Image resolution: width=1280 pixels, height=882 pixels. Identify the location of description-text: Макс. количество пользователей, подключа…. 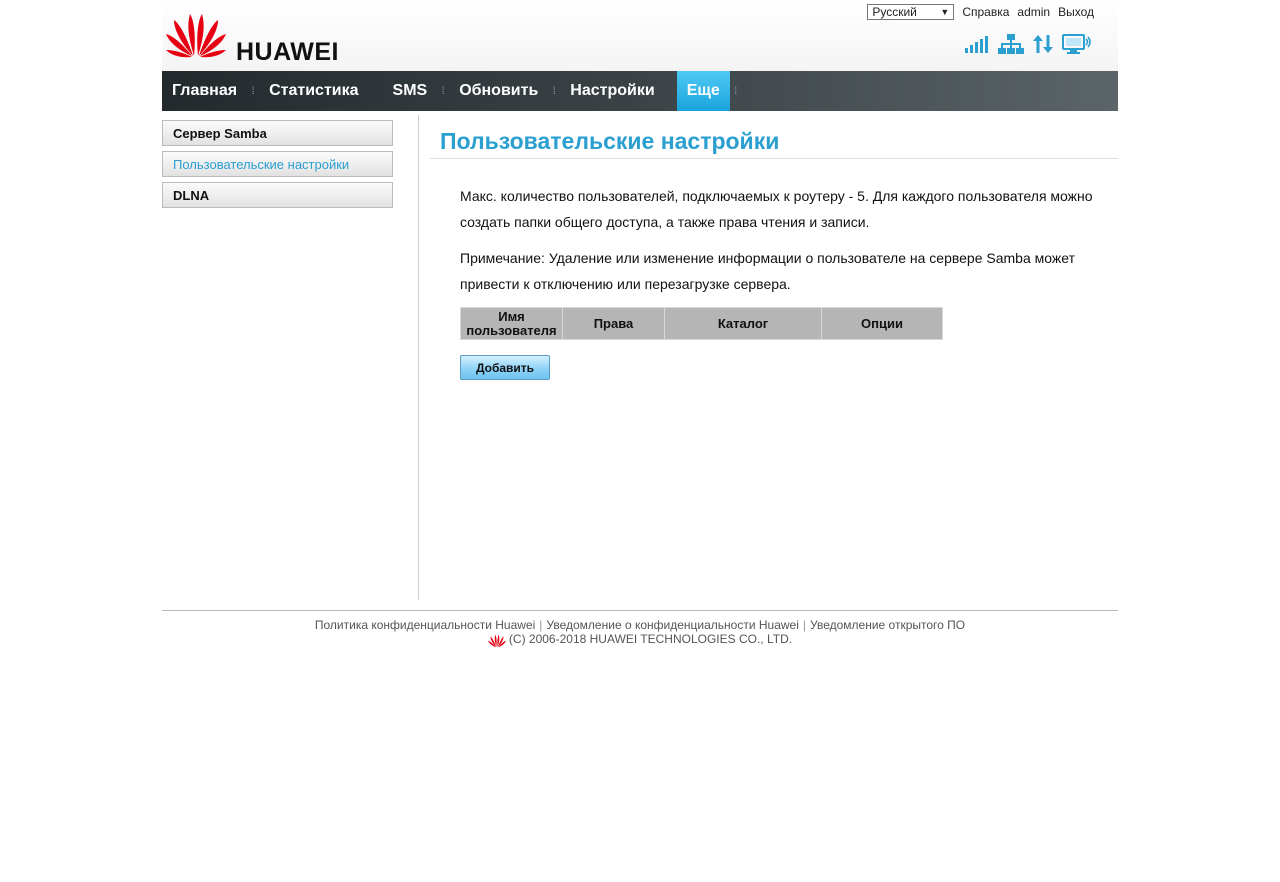
(776, 209).